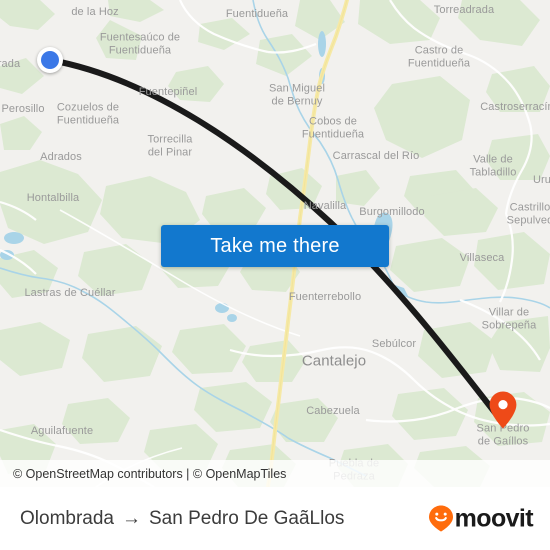 This screenshot has height=550, width=550. I want to click on moovit-pin-icon, so click(440, 518).